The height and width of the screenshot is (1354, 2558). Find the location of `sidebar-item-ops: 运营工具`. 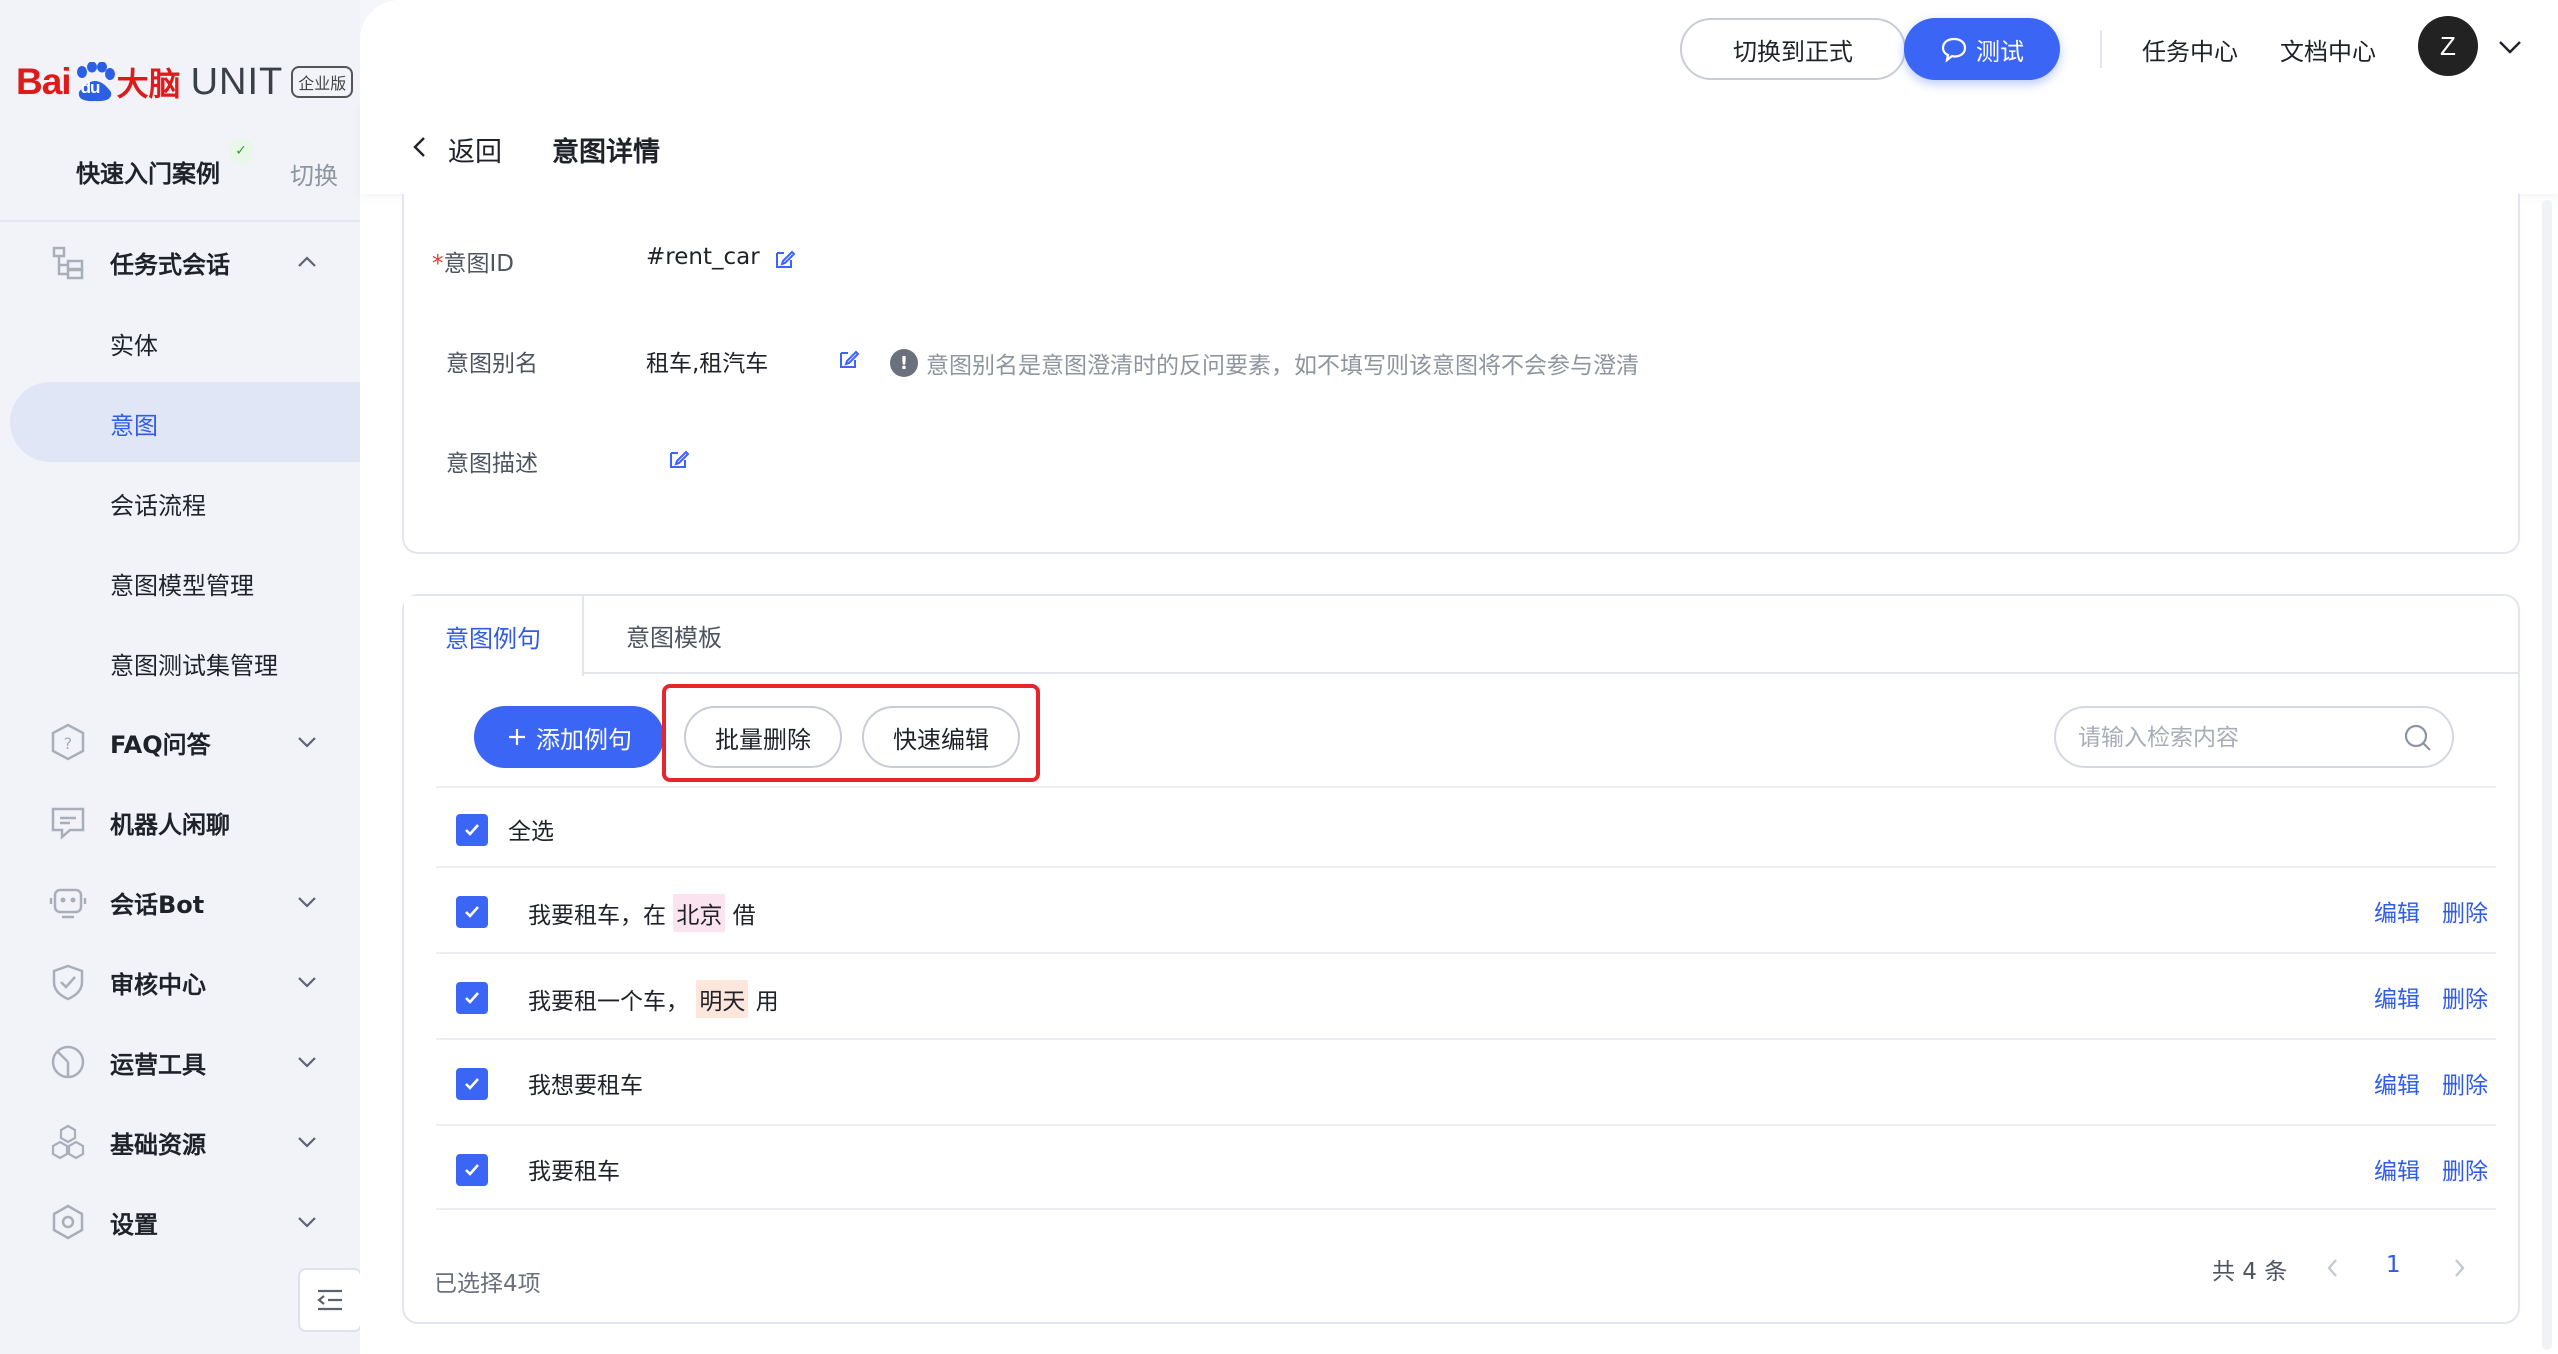

sidebar-item-ops: 运营工具 is located at coordinates (180, 1062).